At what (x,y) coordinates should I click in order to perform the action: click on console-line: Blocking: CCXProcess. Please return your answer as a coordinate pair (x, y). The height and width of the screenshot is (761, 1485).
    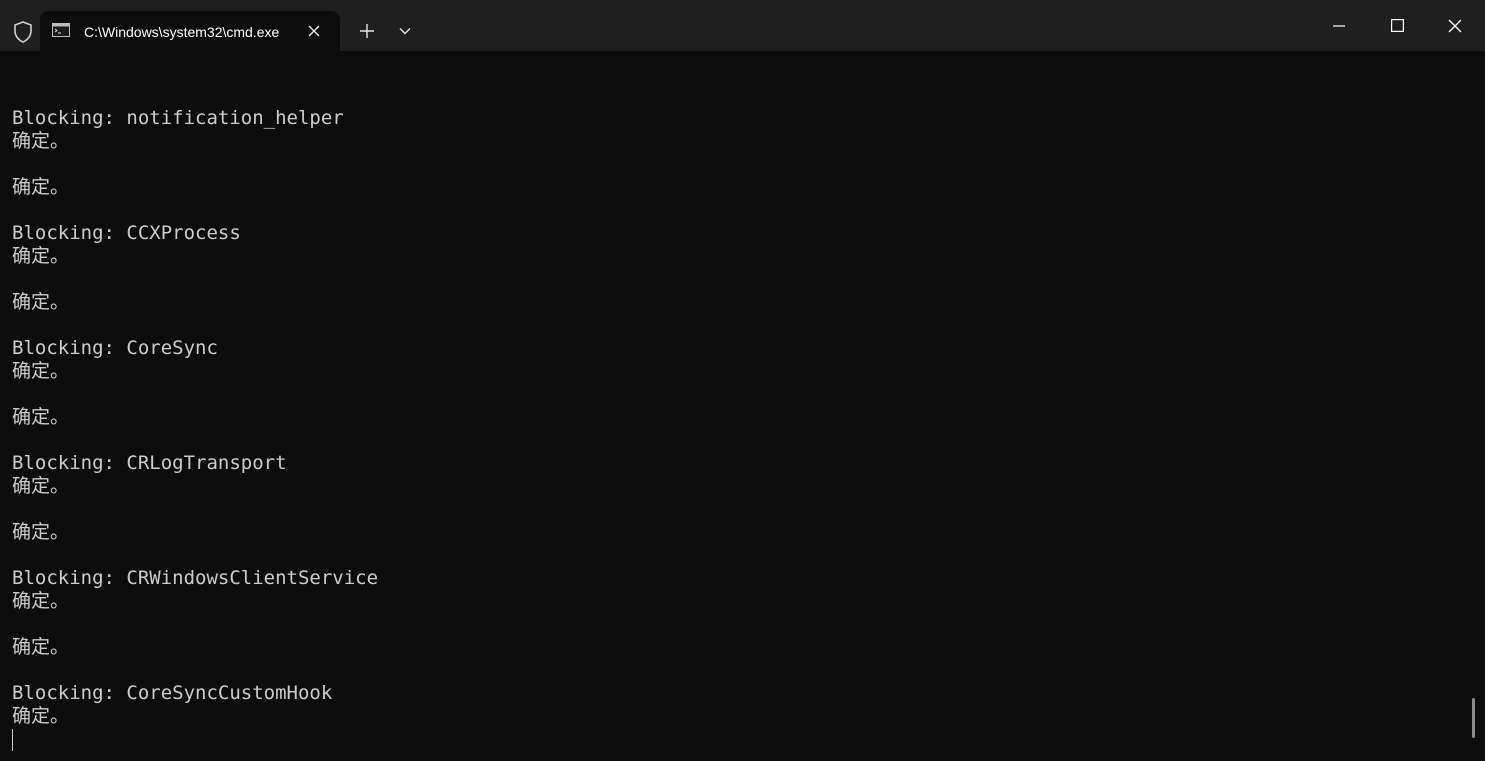
    Looking at the image, I should click on (126, 233).